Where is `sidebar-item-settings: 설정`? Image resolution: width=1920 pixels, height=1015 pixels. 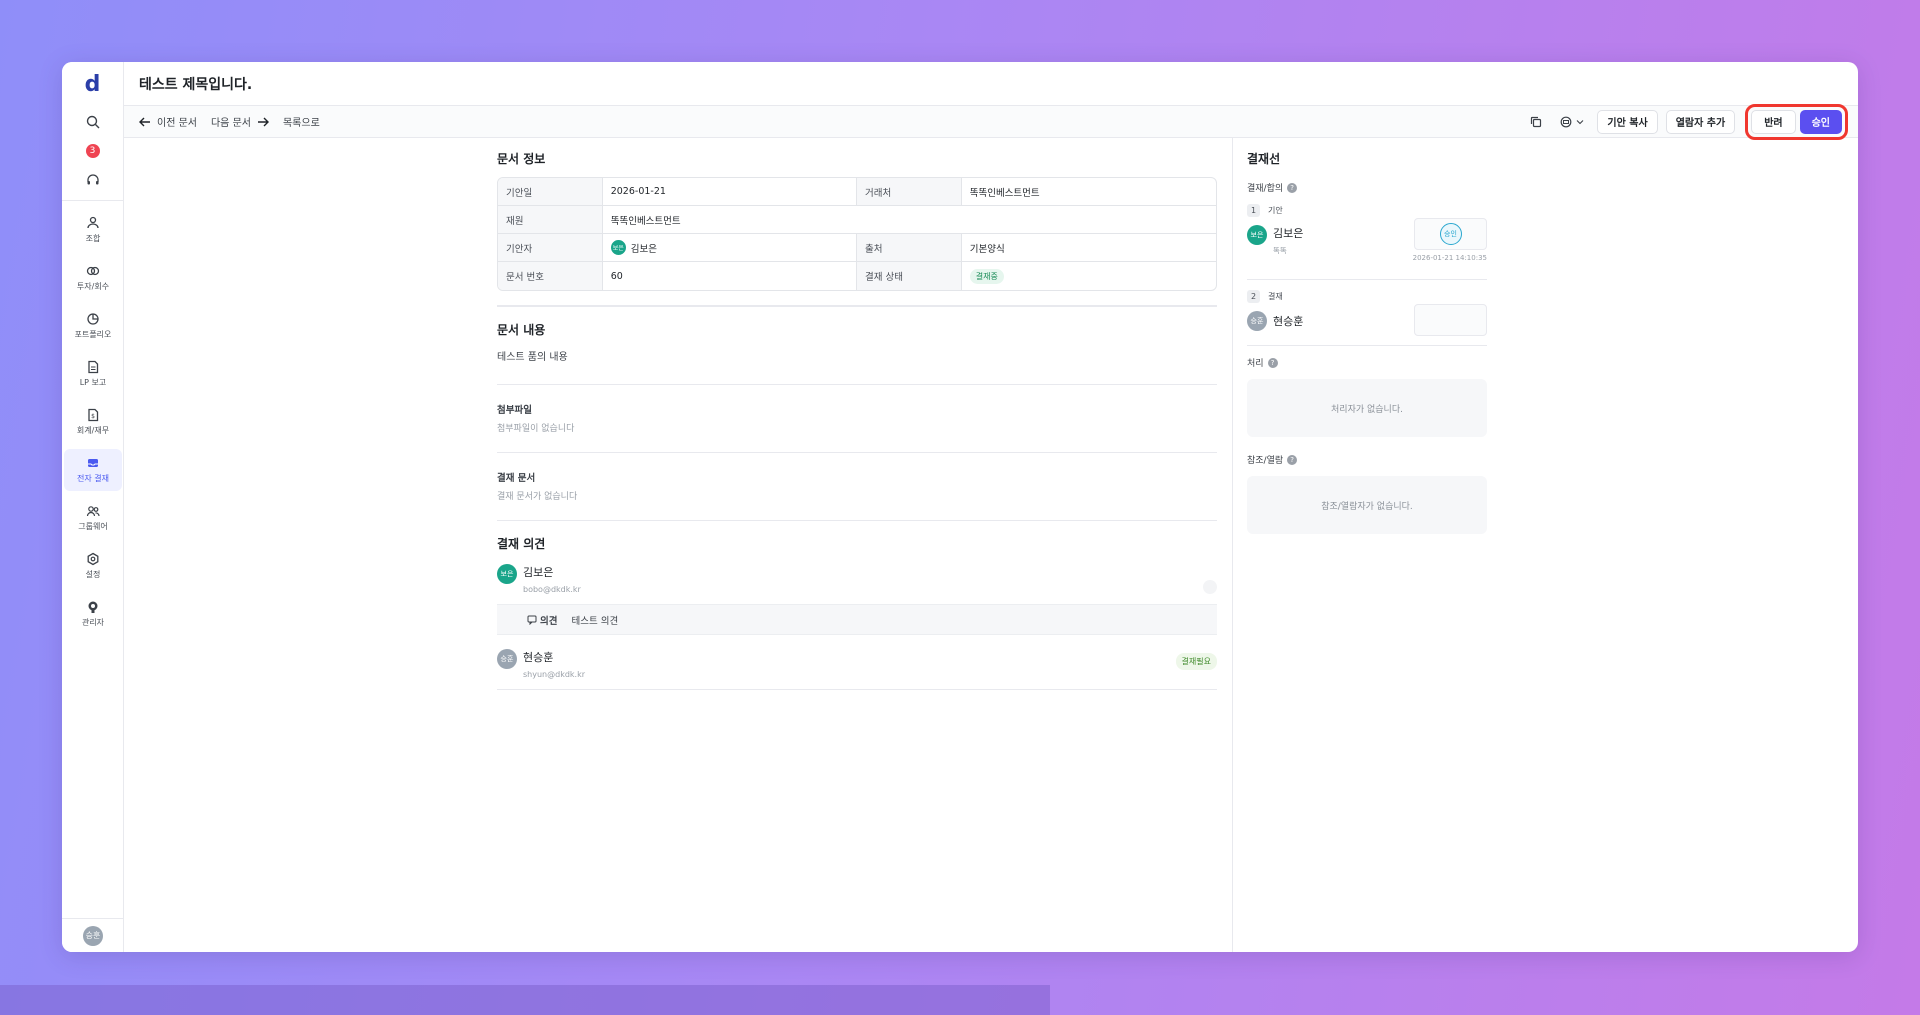 sidebar-item-settings: 설정 is located at coordinates (93, 566).